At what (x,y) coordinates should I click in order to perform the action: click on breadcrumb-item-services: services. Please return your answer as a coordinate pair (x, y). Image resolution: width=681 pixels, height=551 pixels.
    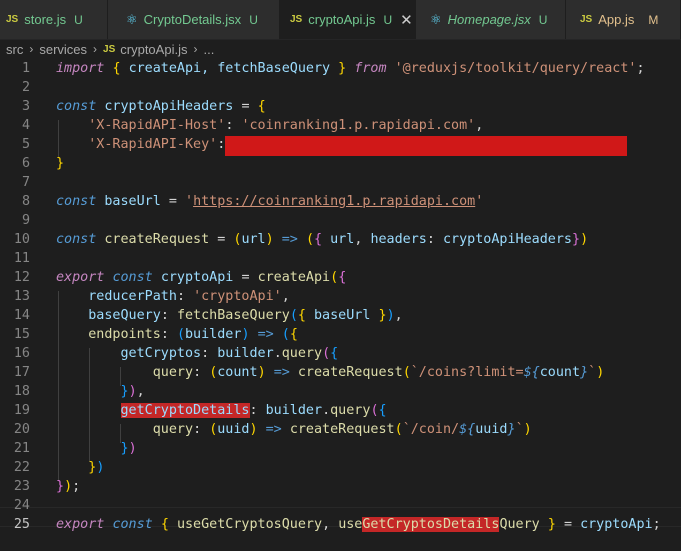
    Looking at the image, I should click on (63, 49).